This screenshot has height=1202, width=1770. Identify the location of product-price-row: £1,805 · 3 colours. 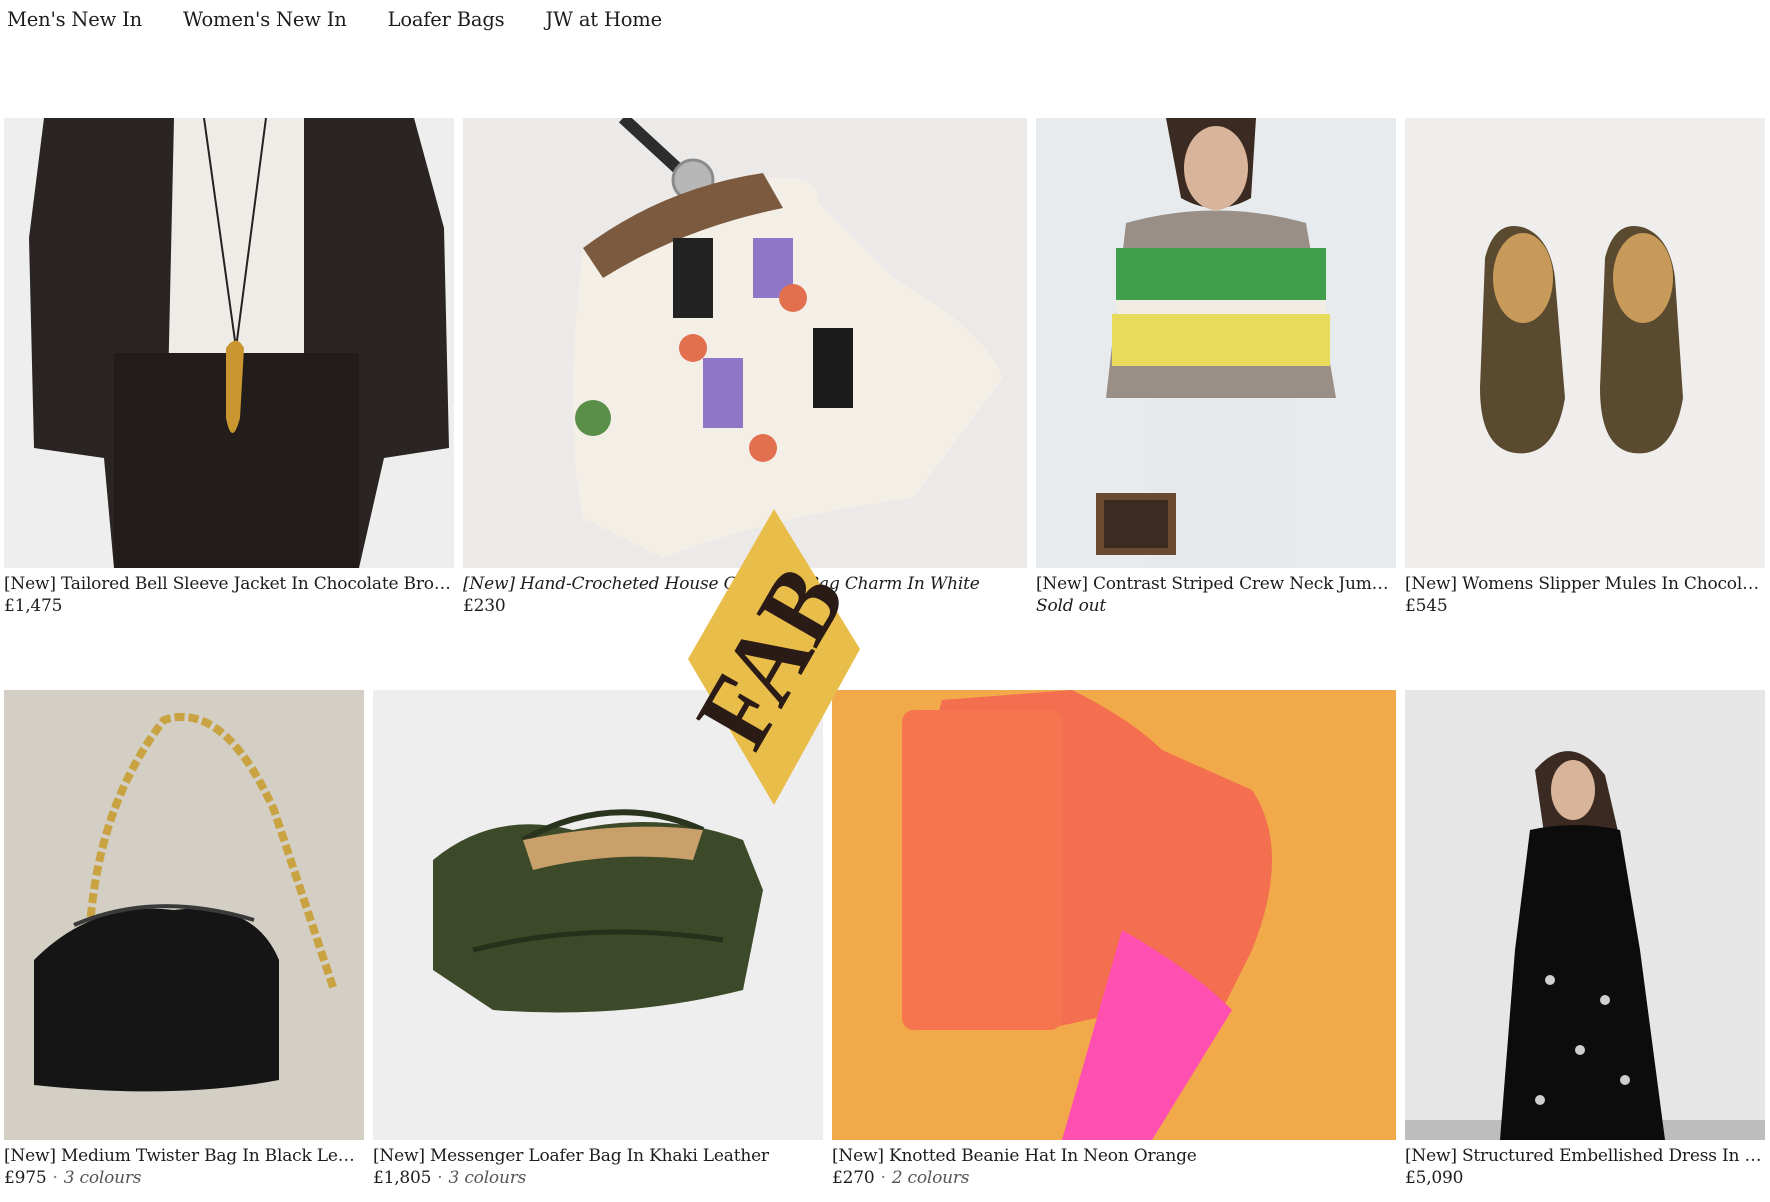
(449, 1178).